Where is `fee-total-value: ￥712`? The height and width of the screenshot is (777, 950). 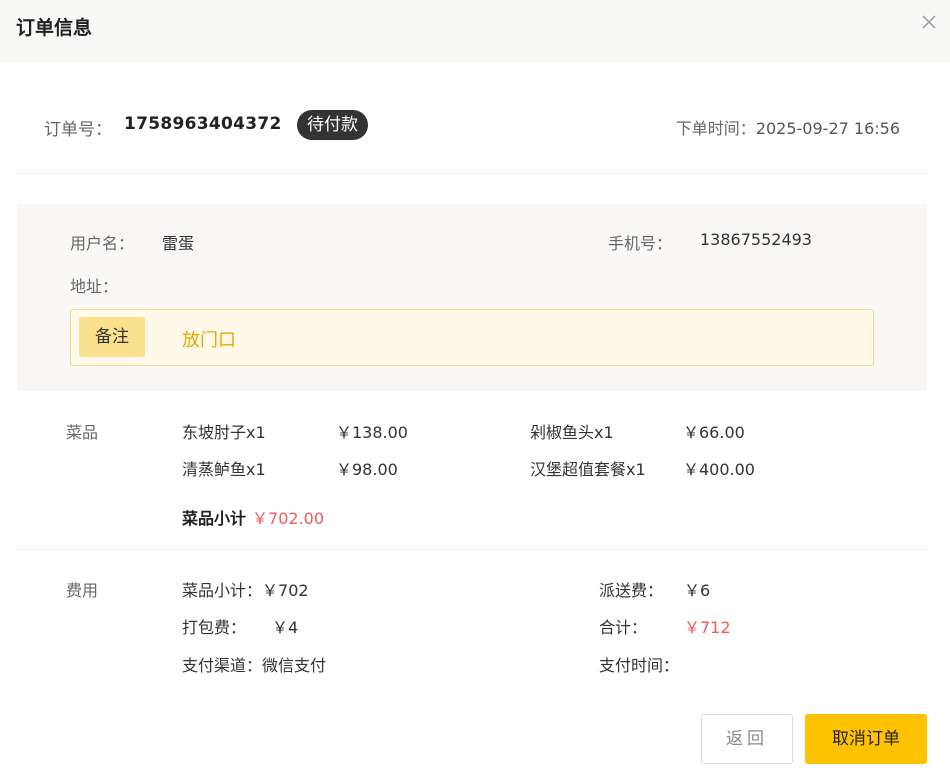 fee-total-value: ￥712 is located at coordinates (707, 627).